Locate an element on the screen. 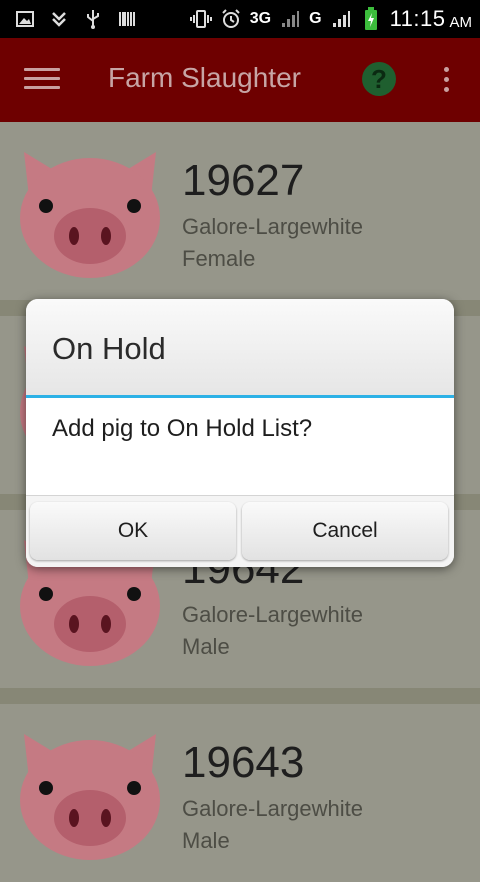  dialog-title-bar: On Hold is located at coordinates (240, 348).